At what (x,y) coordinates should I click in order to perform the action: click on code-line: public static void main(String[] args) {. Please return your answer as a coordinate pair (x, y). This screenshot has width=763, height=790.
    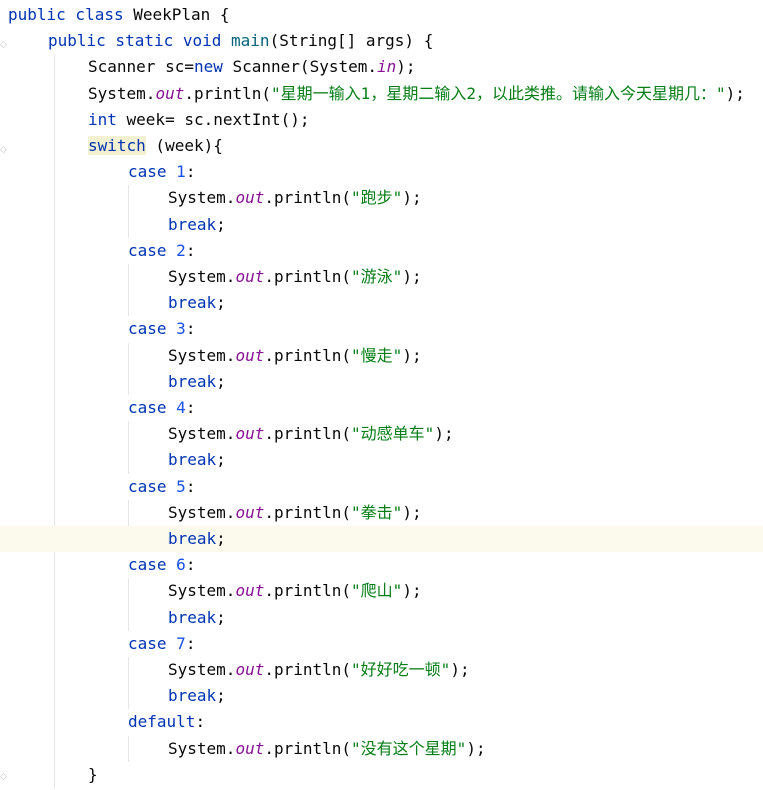
    Looking at the image, I should click on (381, 41).